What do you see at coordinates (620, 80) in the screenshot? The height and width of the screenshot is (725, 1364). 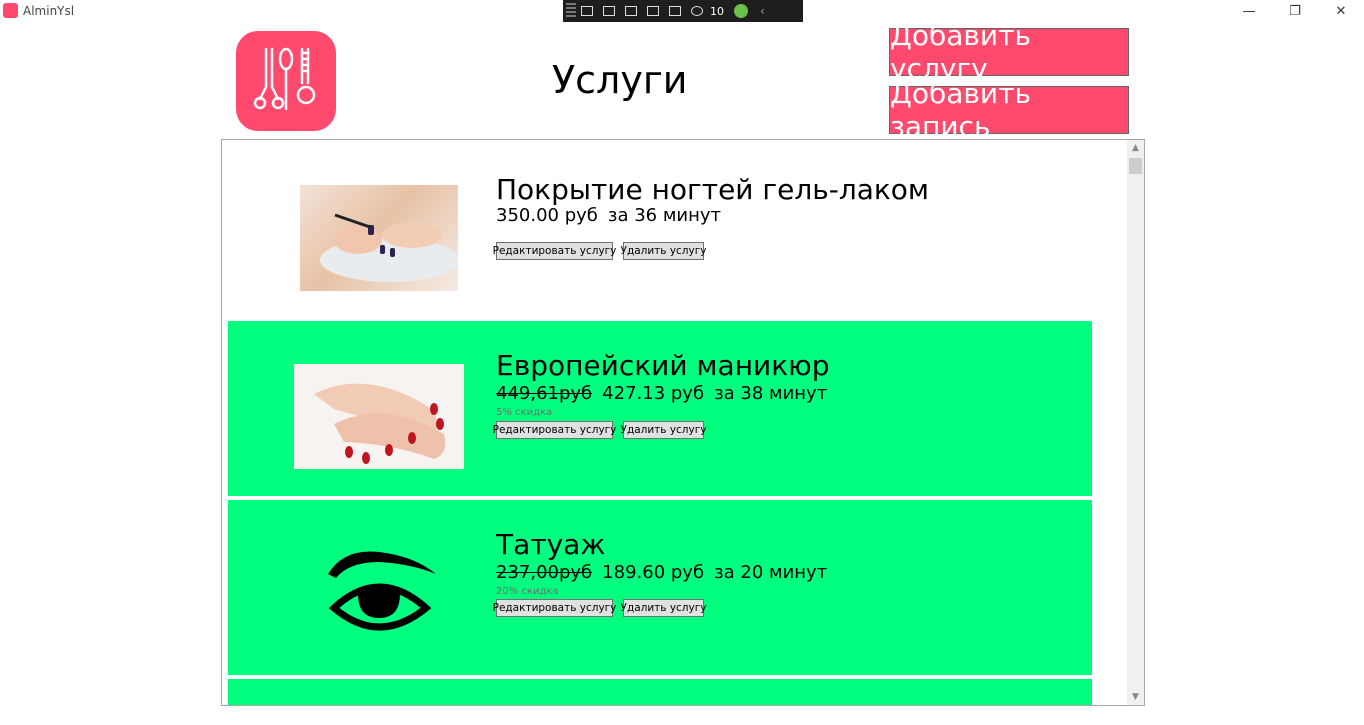 I see `page-title: Услуги` at bounding box center [620, 80].